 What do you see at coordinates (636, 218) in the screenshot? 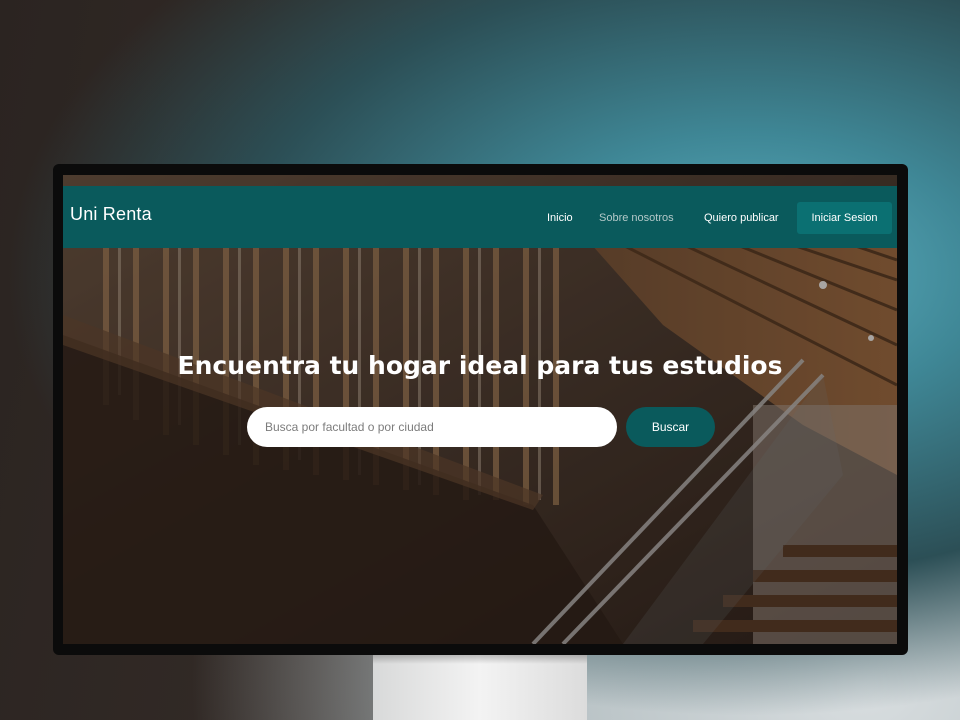
I see `nav-link-sobre-nosotros: Sobre nosotros` at bounding box center [636, 218].